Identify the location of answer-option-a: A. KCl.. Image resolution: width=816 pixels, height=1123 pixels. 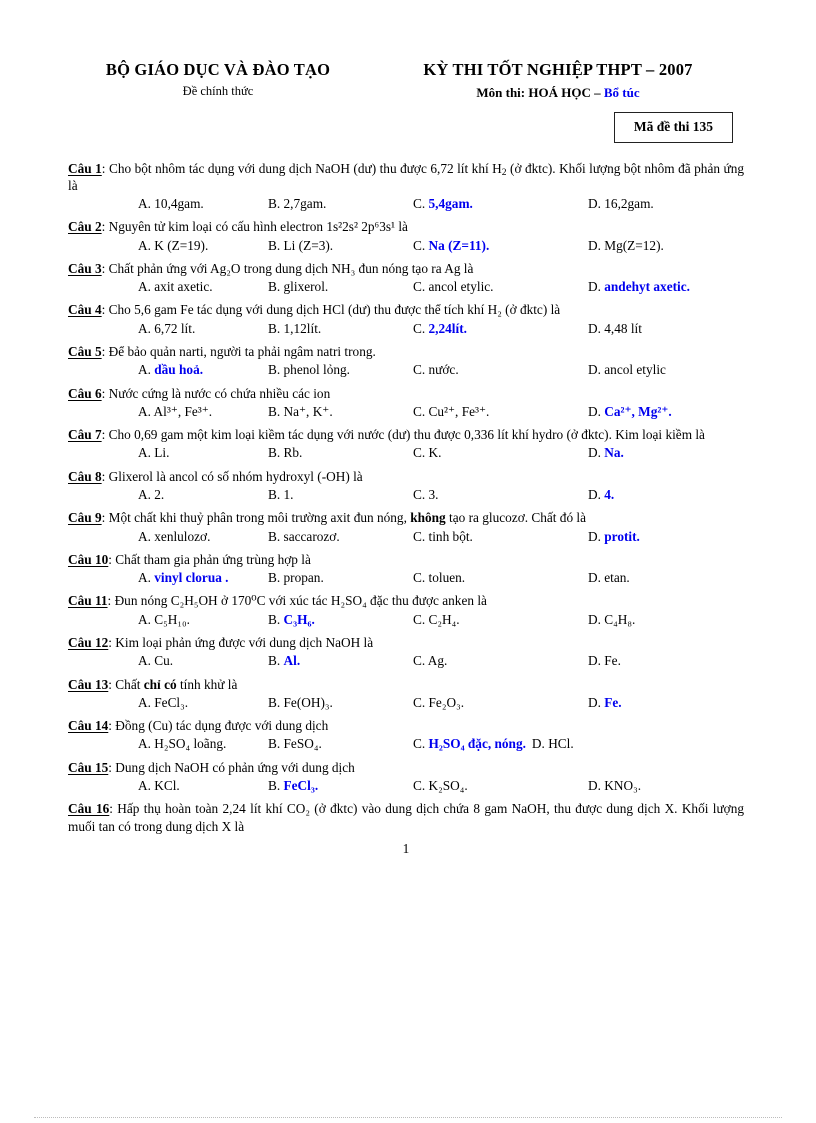
(203, 785).